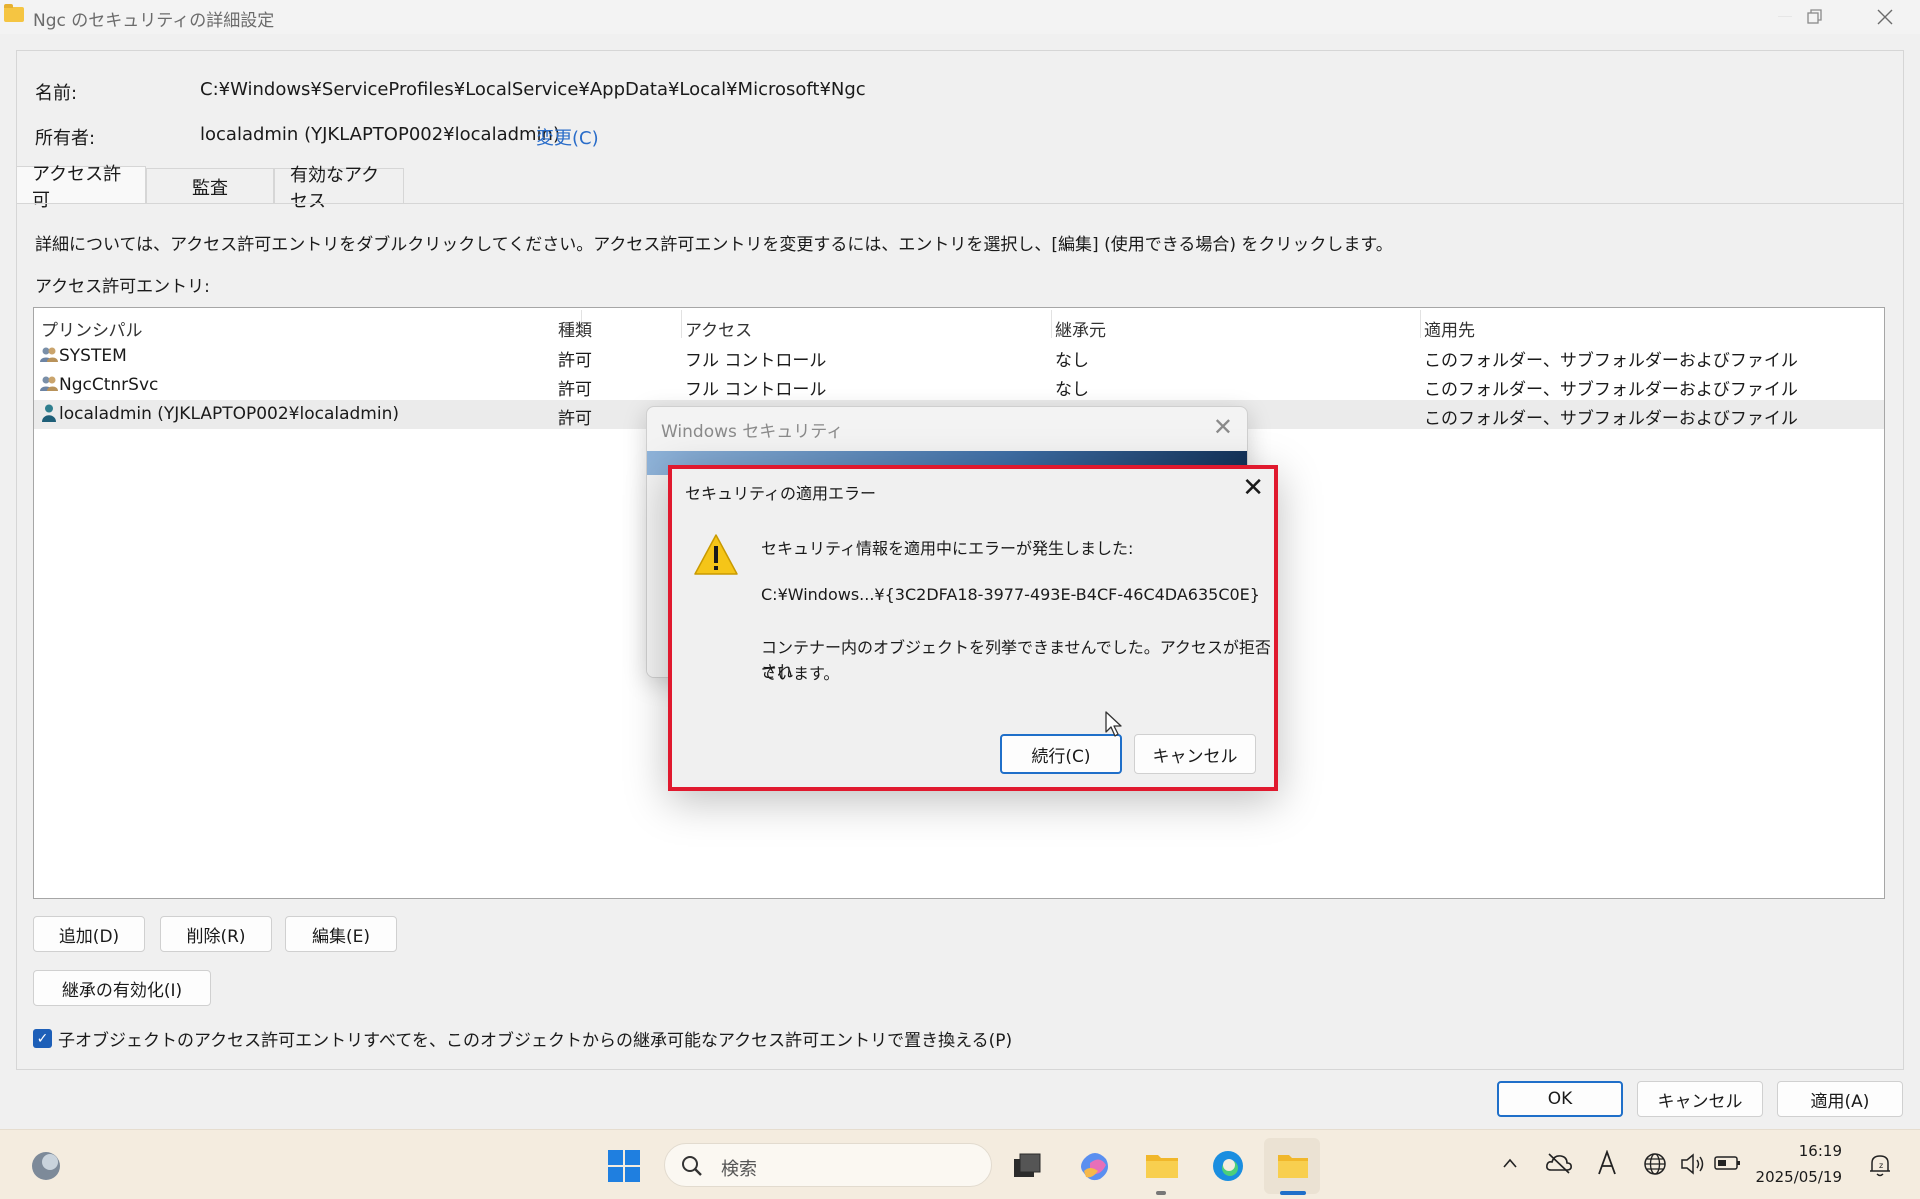  I want to click on task-view-icon, so click(1027, 1166).